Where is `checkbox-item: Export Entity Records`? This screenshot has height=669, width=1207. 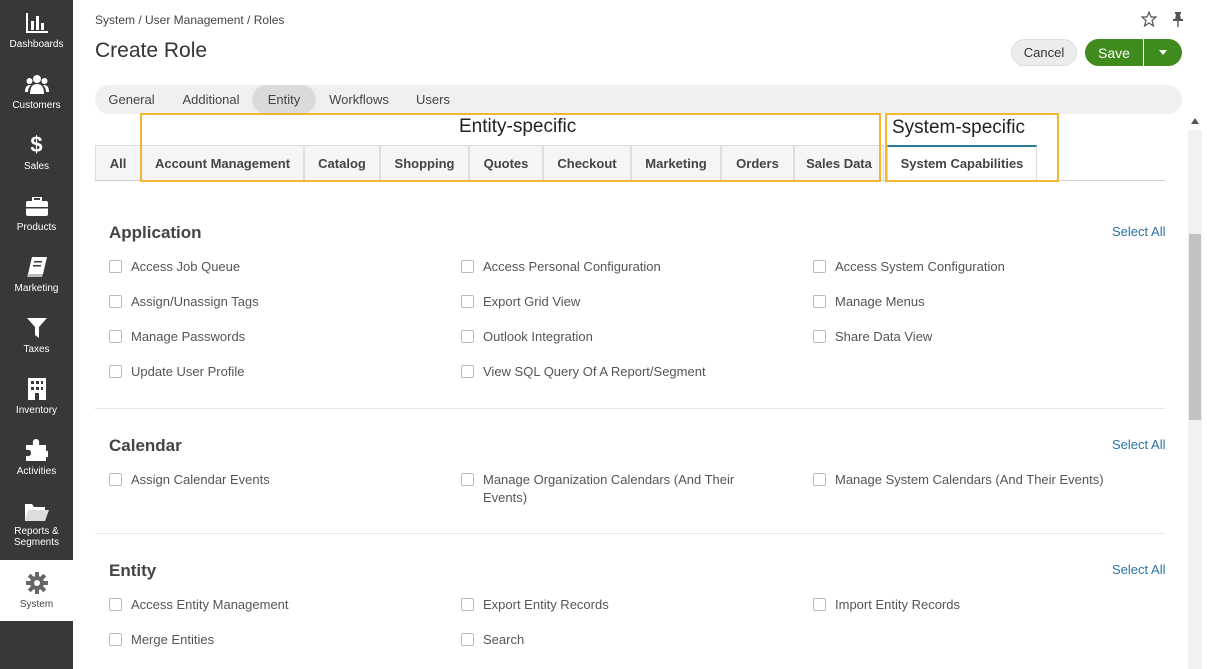
checkbox-item: Export Entity Records is located at coordinates (535, 605).